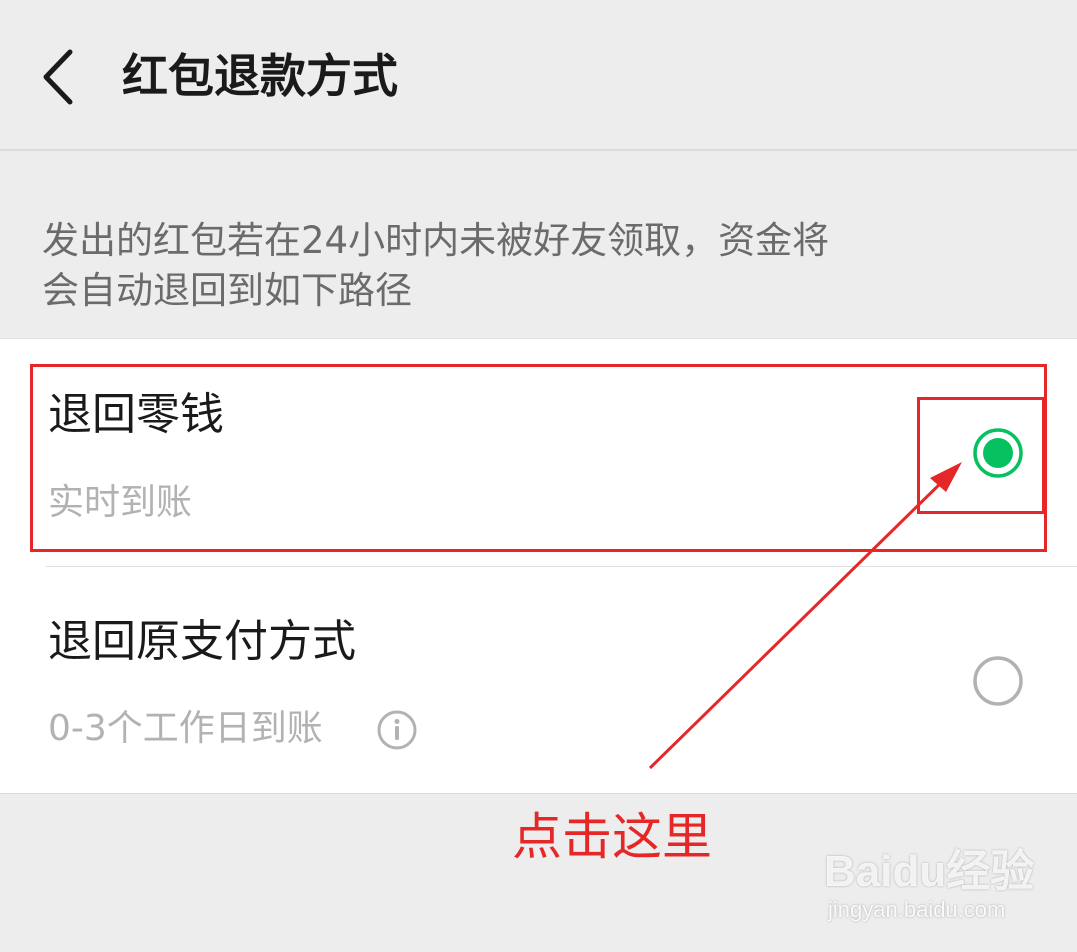 Image resolution: width=1077 pixels, height=952 pixels. I want to click on description-line-1: 发出的红包若在24小时内未被好友领取，资金将, so click(436, 240).